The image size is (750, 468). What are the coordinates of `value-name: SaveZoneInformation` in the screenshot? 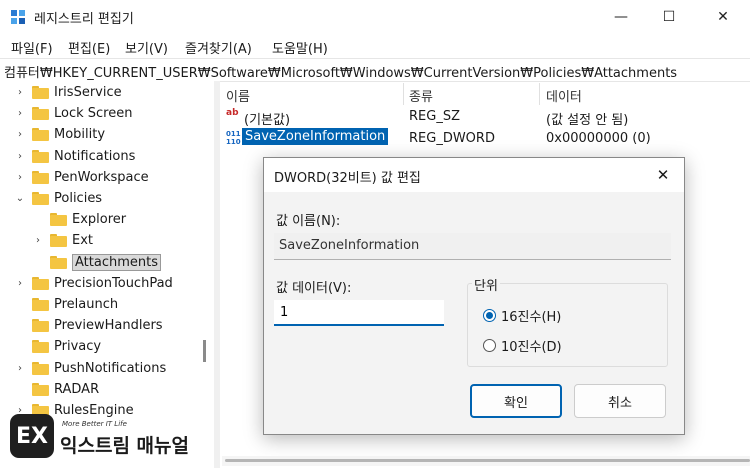 It's located at (315, 136).